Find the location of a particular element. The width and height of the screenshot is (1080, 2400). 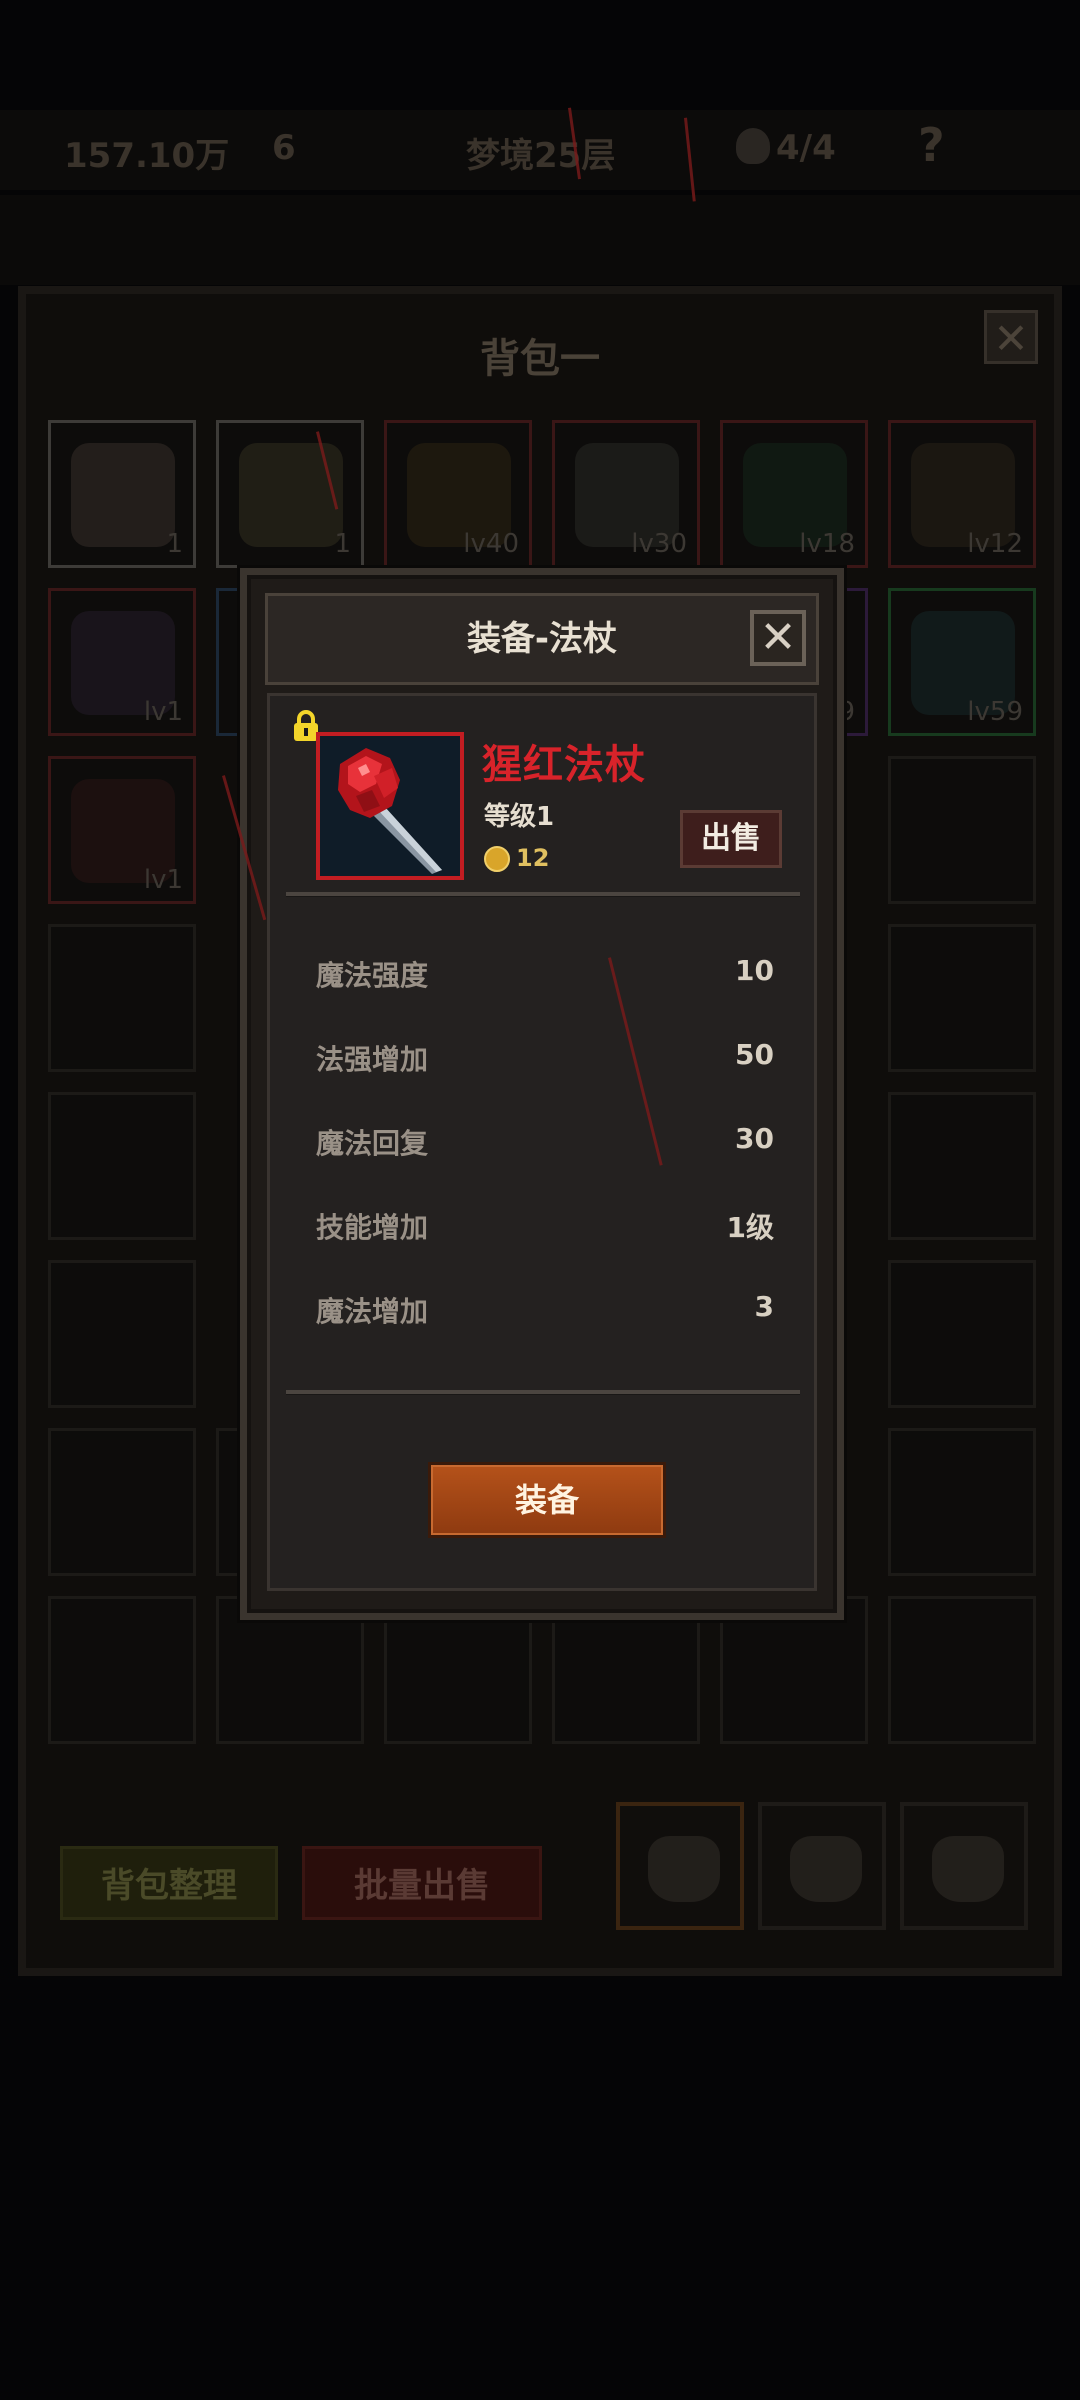

bag-slot: lv18 is located at coordinates (794, 494).